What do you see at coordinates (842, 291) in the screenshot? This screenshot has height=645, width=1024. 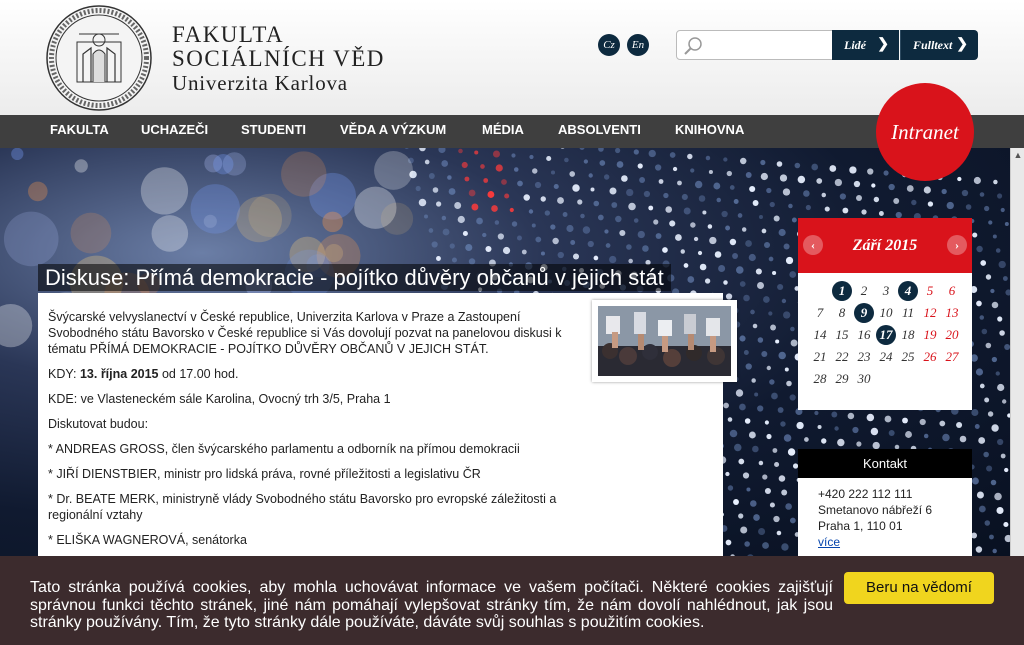 I see `calendar-day: 1` at bounding box center [842, 291].